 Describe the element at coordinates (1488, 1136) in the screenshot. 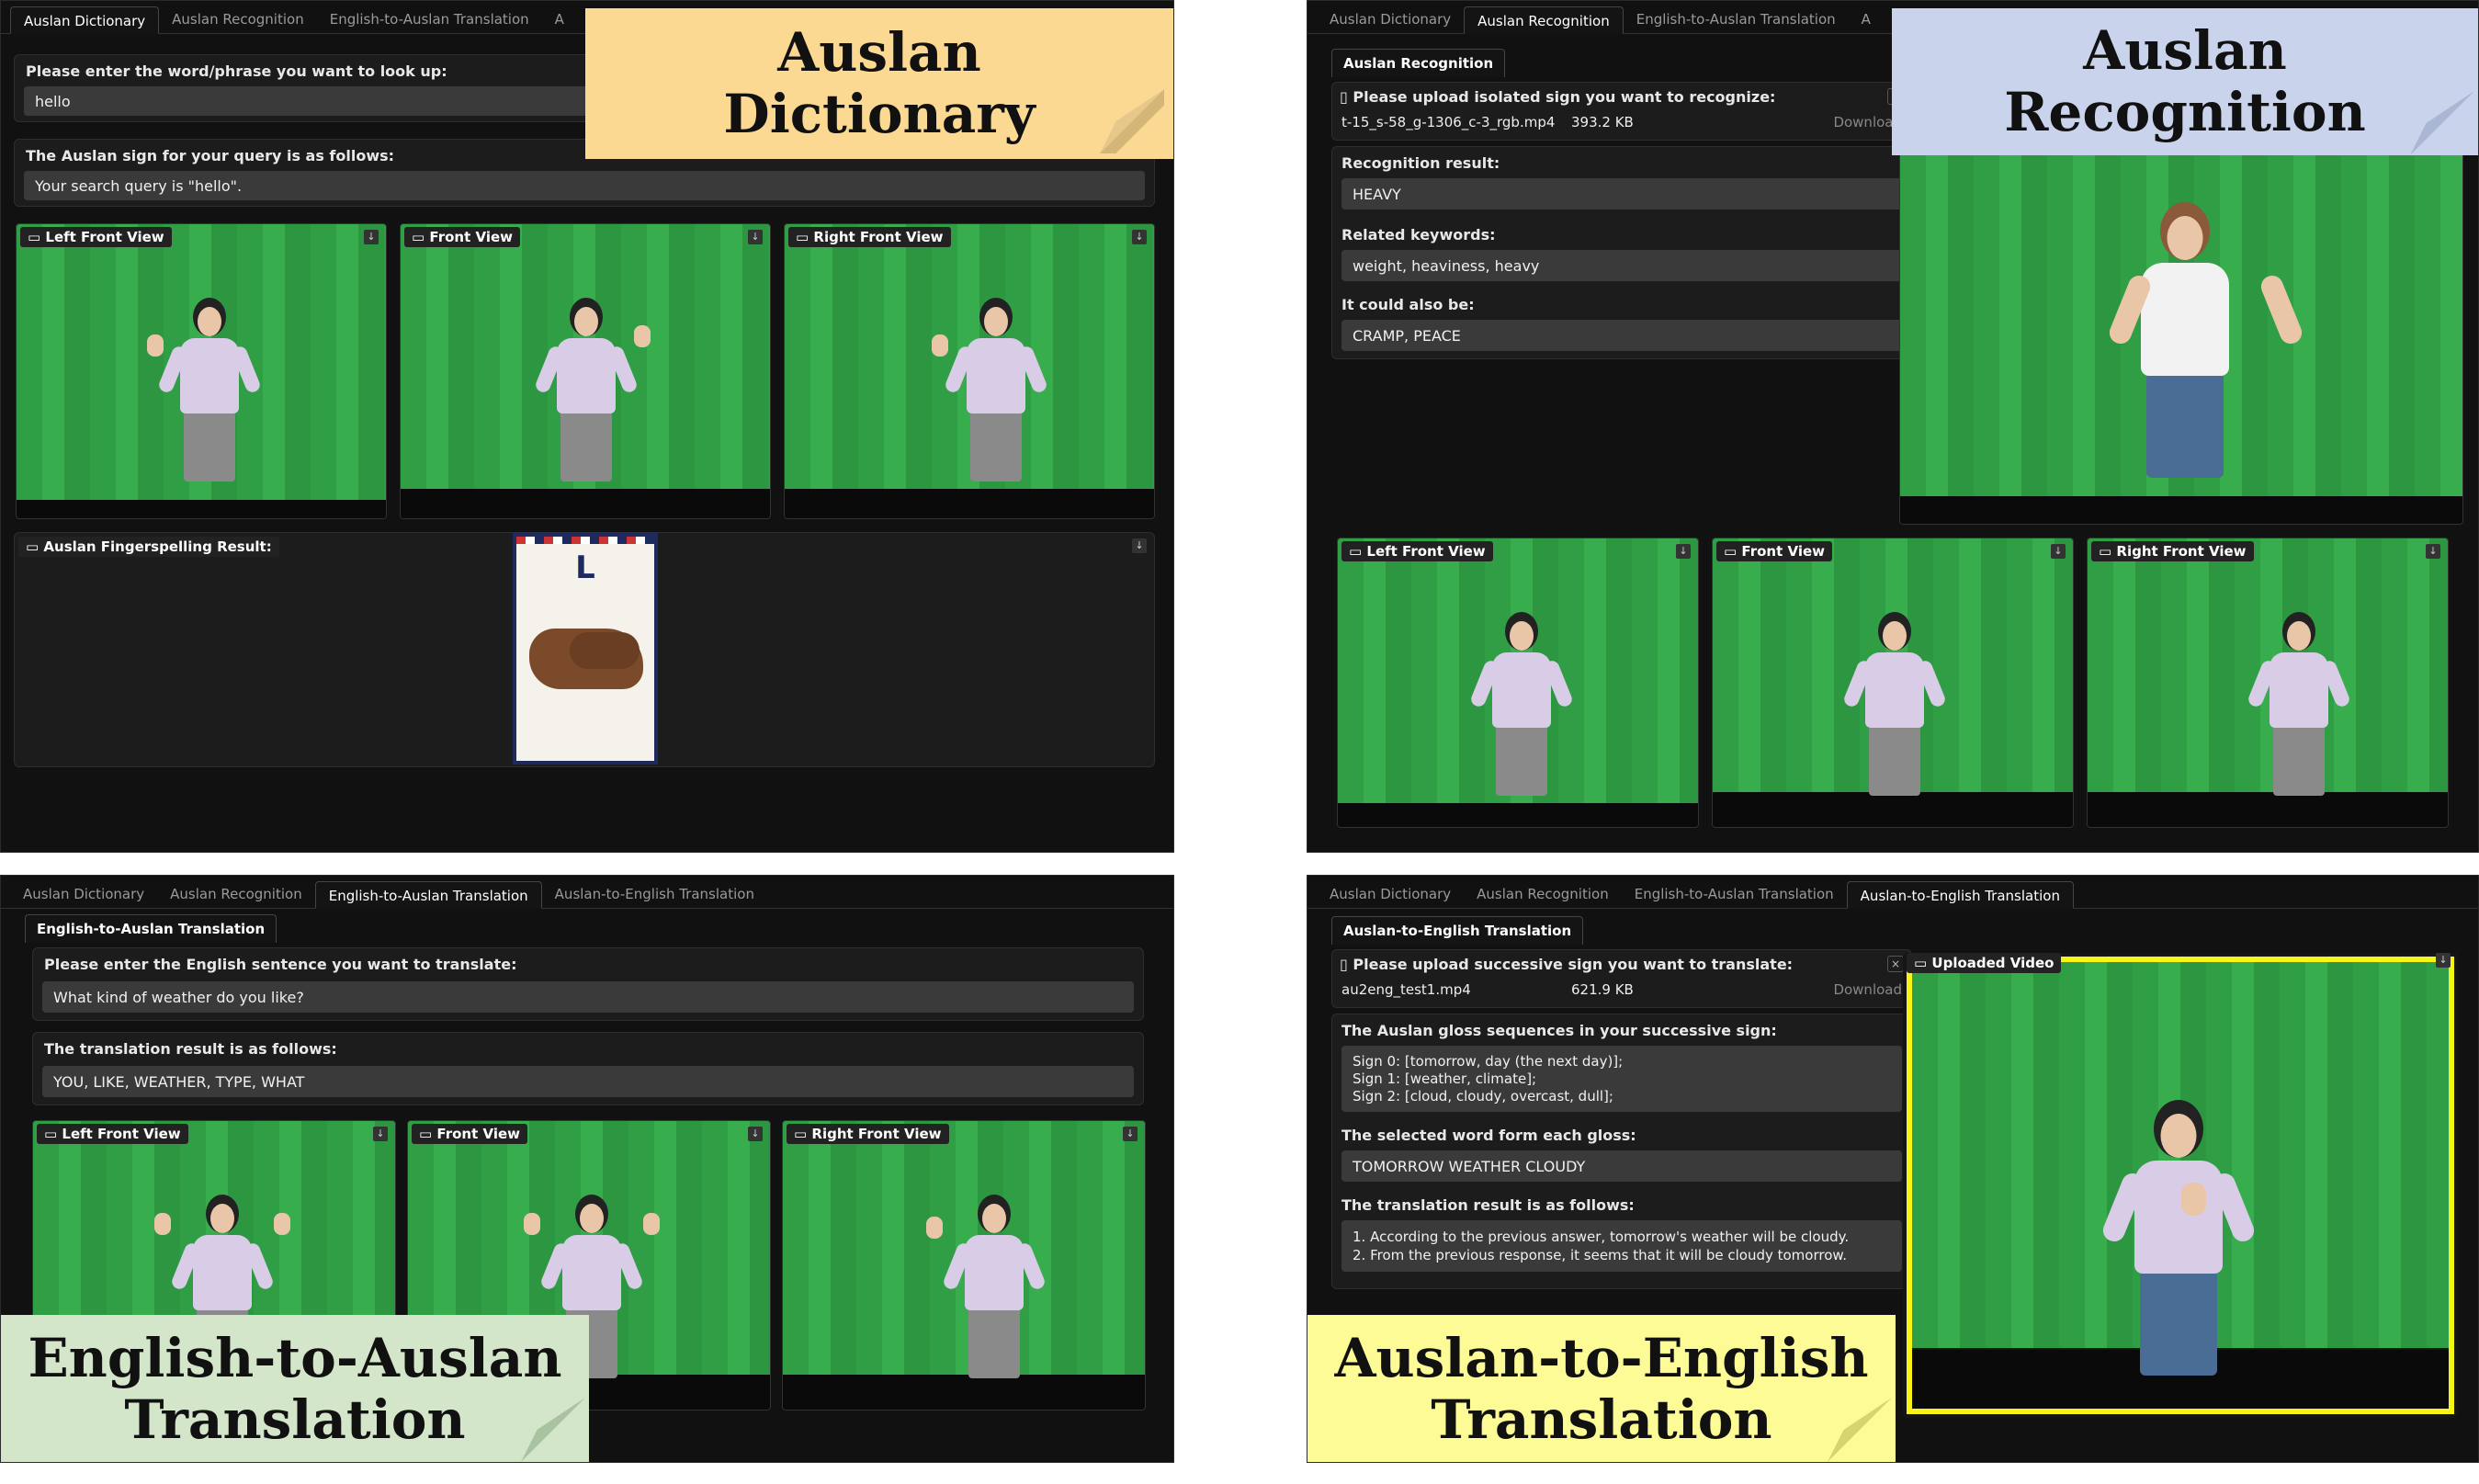

I see `selected-label: The selected word form each gloss:` at that location.